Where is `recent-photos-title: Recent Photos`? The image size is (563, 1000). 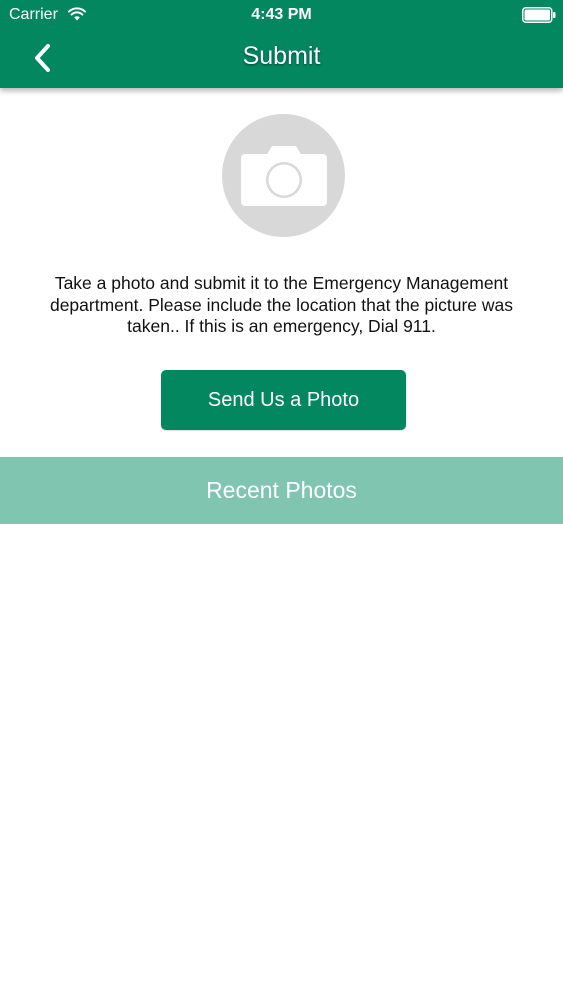 recent-photos-title: Recent Photos is located at coordinates (281, 490).